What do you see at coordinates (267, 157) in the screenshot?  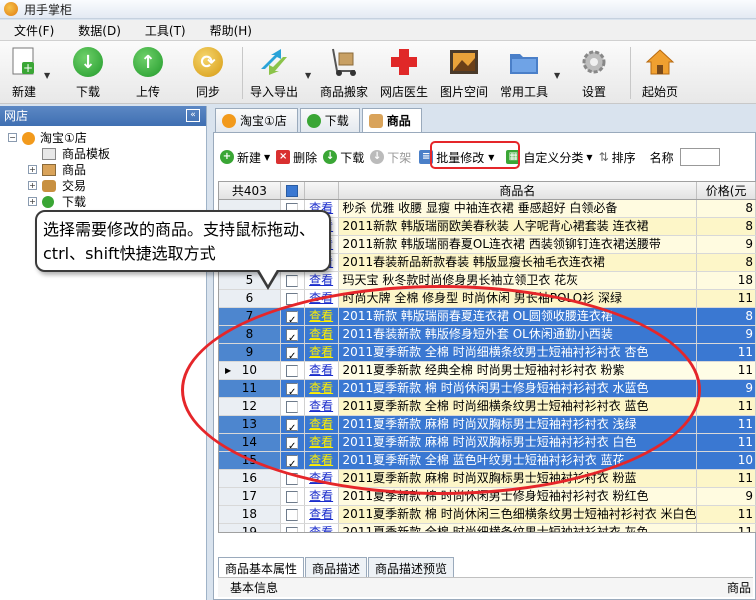 I see `dropdown-icon: ▼` at bounding box center [267, 157].